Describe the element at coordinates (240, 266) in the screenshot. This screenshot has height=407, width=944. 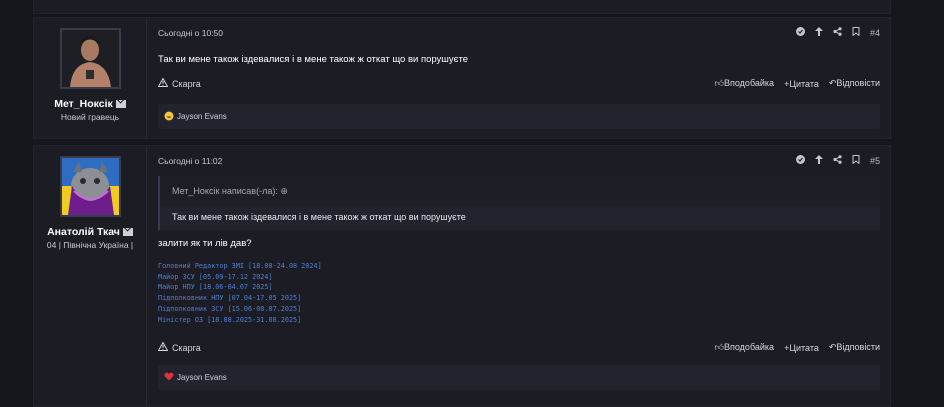
I see `signature-line: Головний Редактор ЗМІ [18.08-24.08 2024]` at that location.